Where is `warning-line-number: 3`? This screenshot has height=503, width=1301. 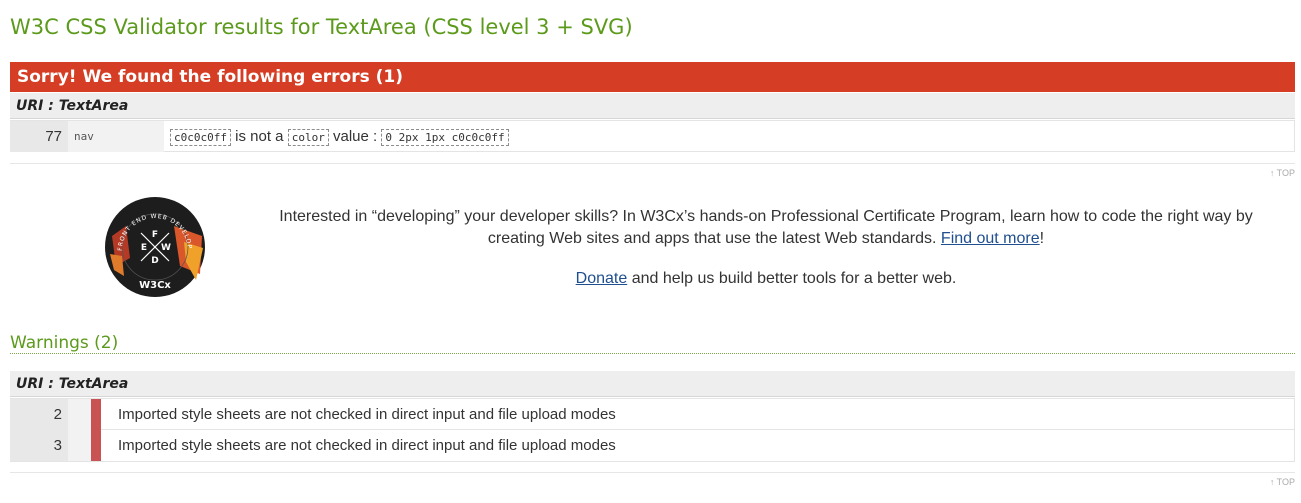
warning-line-number: 3 is located at coordinates (39, 445).